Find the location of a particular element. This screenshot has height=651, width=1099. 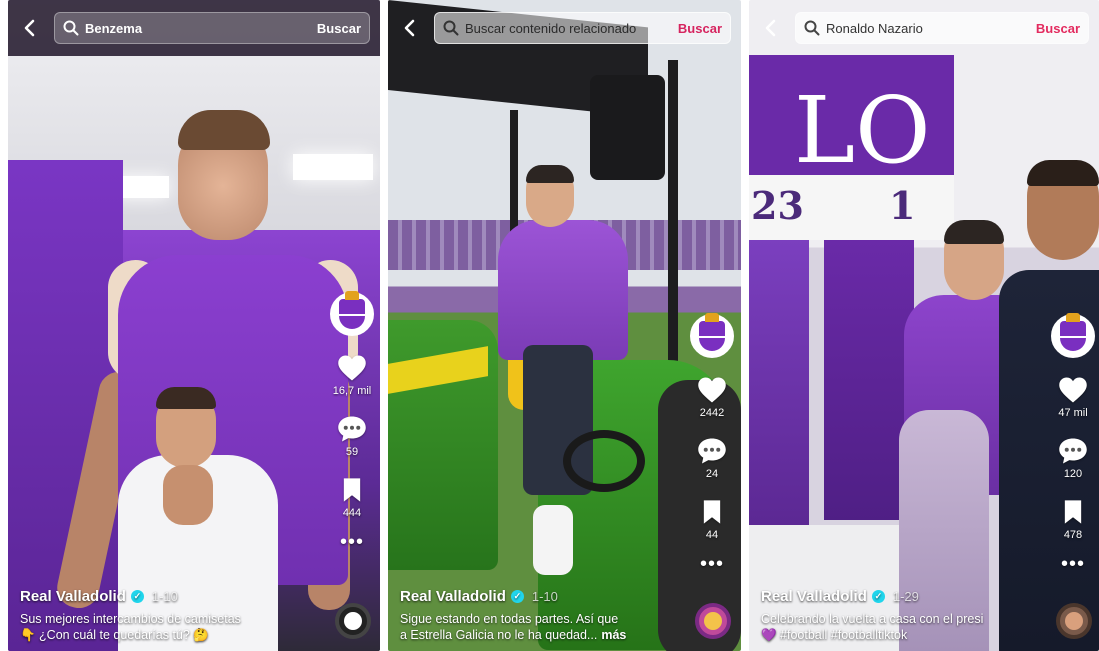

comment-button: 59 is located at coordinates (352, 436).